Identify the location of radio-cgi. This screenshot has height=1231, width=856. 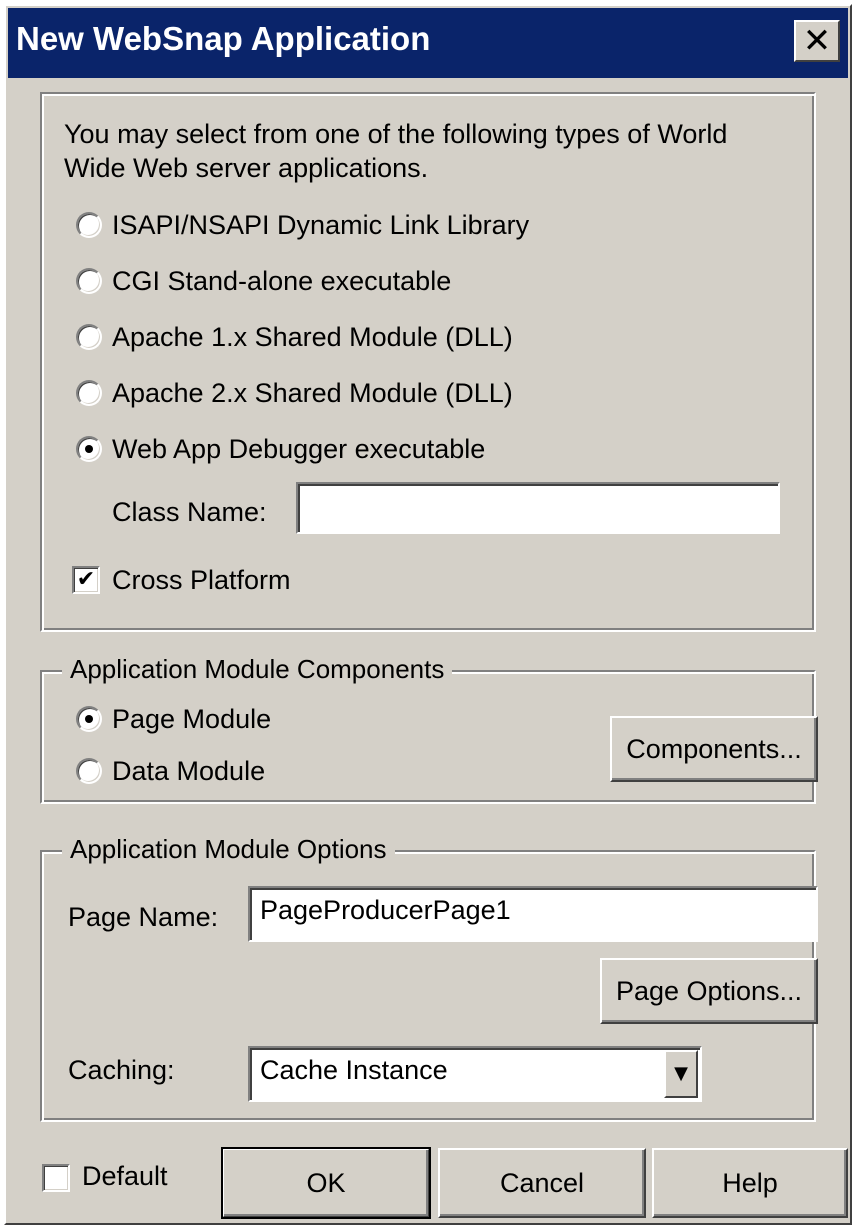
(89, 281).